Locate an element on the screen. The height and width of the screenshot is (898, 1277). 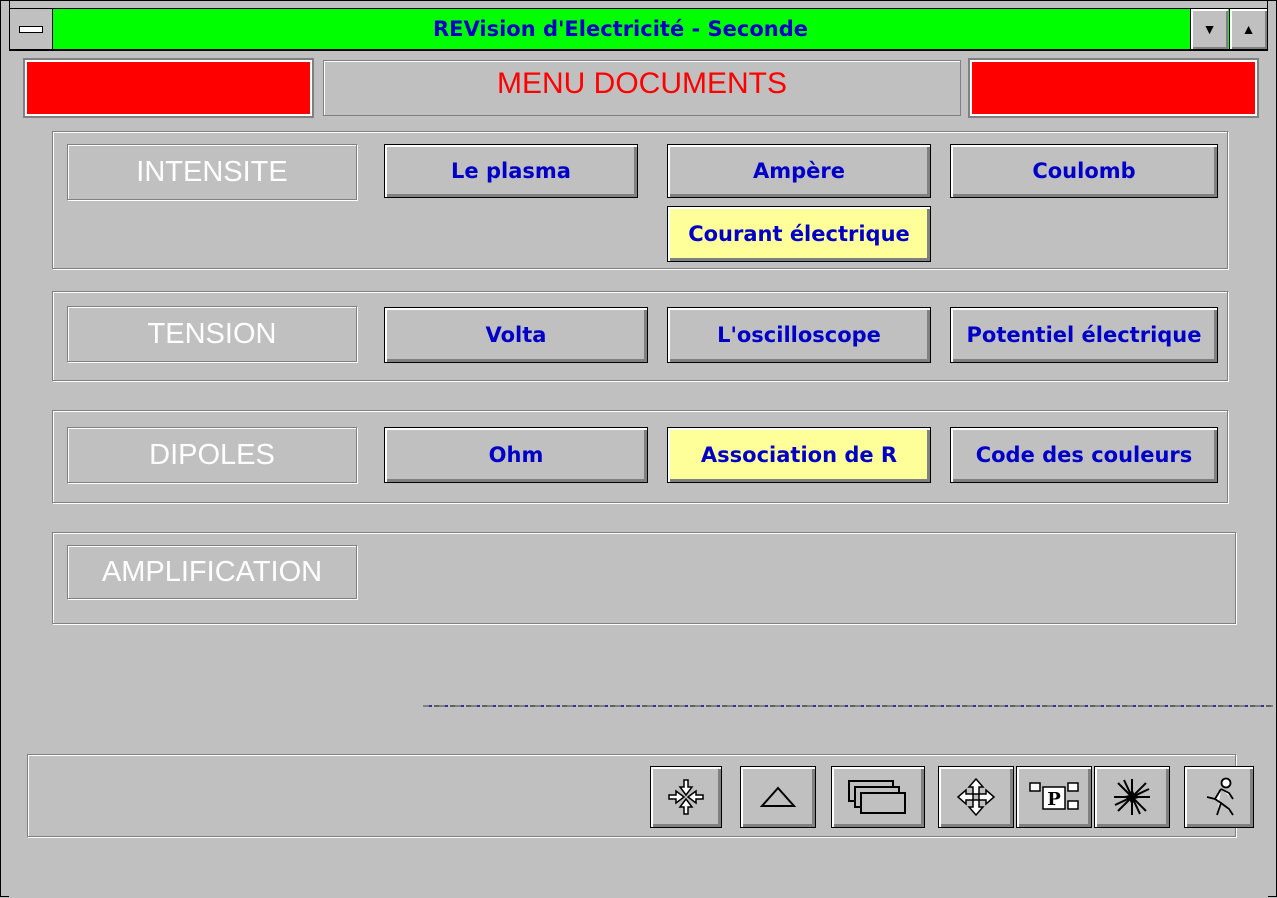
menu-title: MENU DOCUMENTS is located at coordinates (642, 88).